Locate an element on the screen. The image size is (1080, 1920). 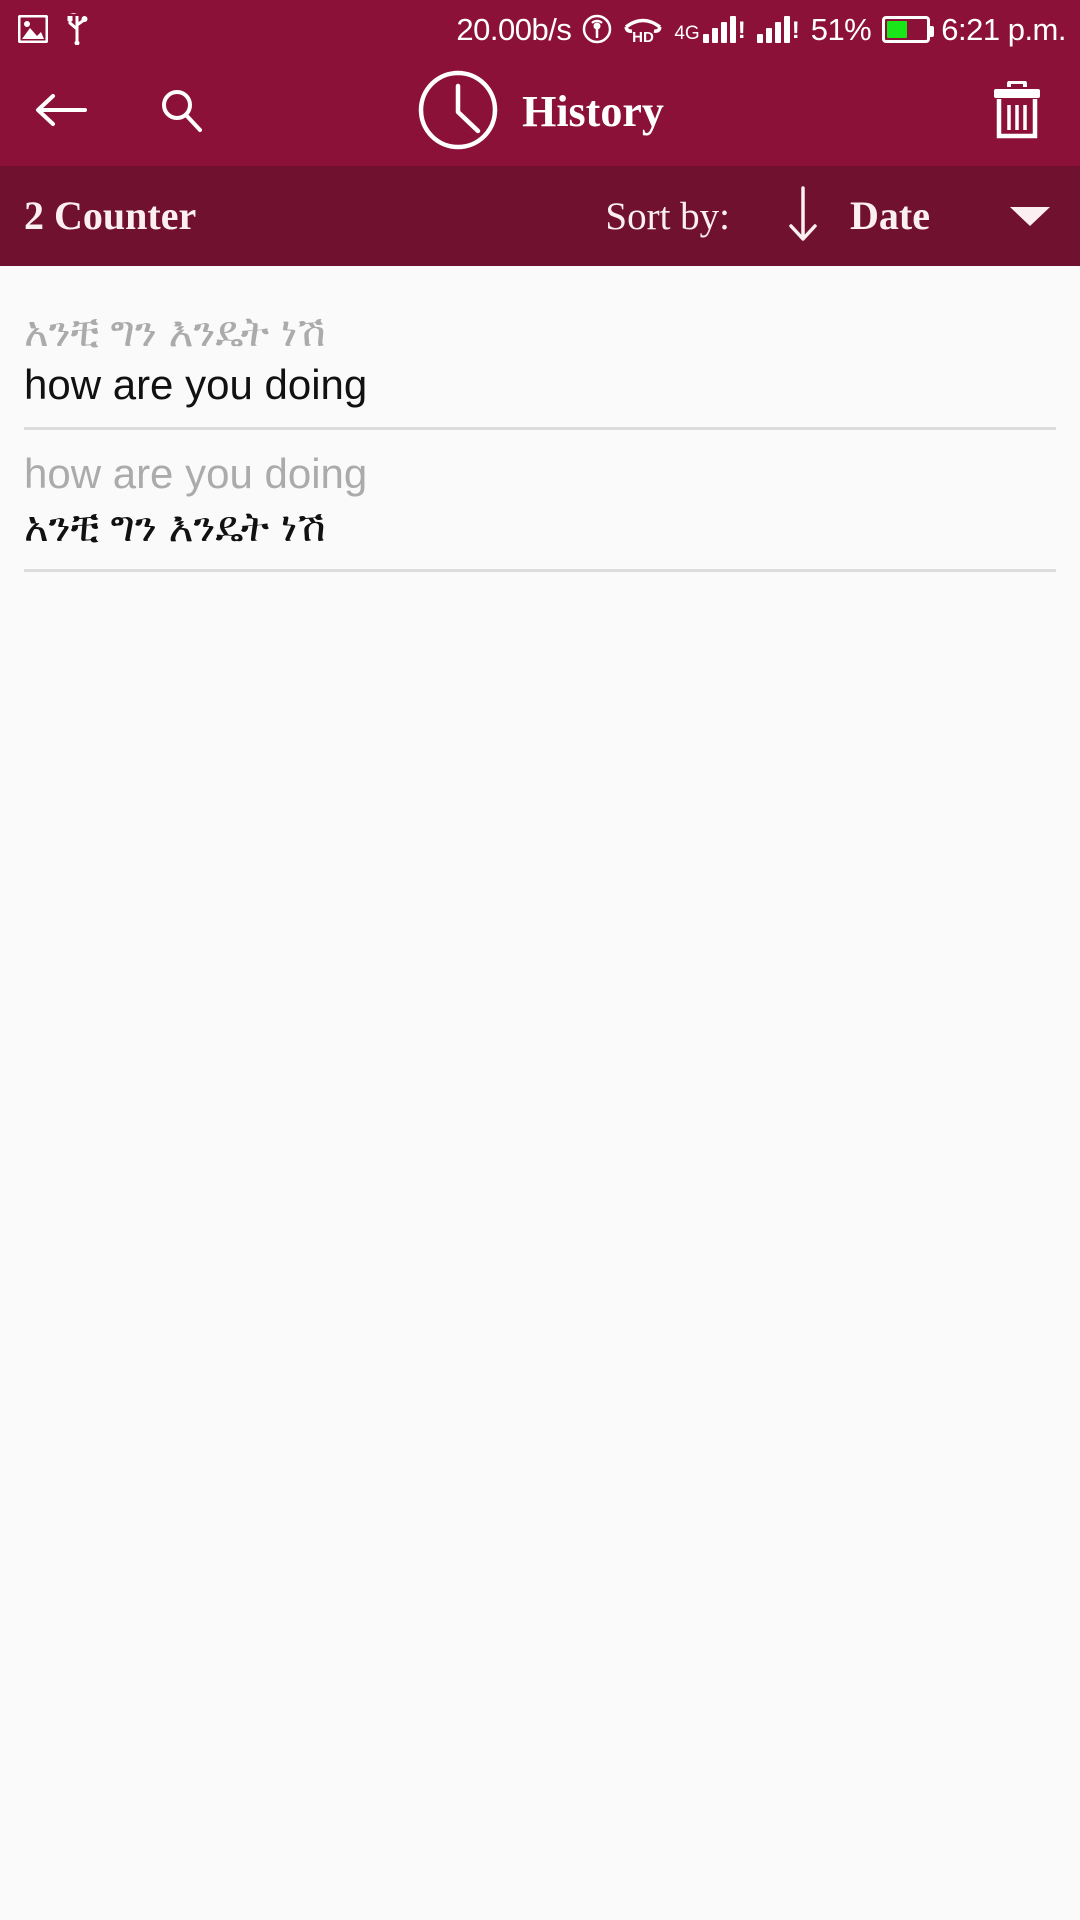
battery-icon is located at coordinates (908, 29).